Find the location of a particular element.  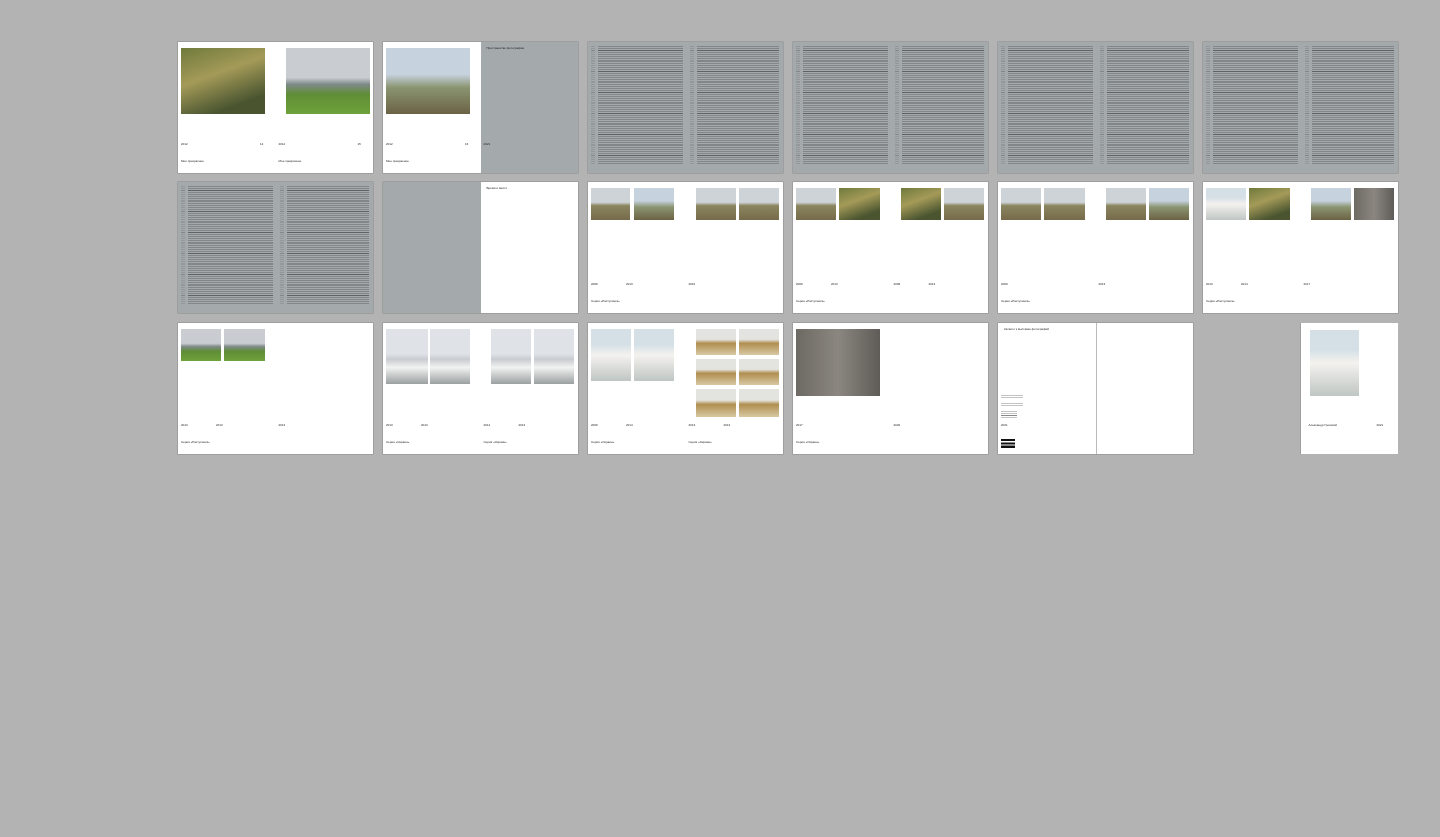

caption-series2: Александр Гронский is located at coordinates (1322, 425).